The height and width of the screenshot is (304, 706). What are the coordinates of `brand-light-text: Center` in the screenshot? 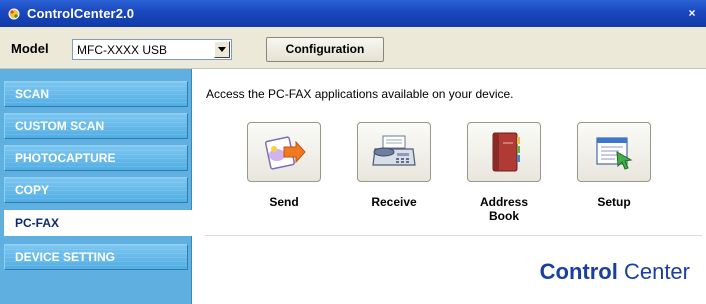 It's located at (653, 271).